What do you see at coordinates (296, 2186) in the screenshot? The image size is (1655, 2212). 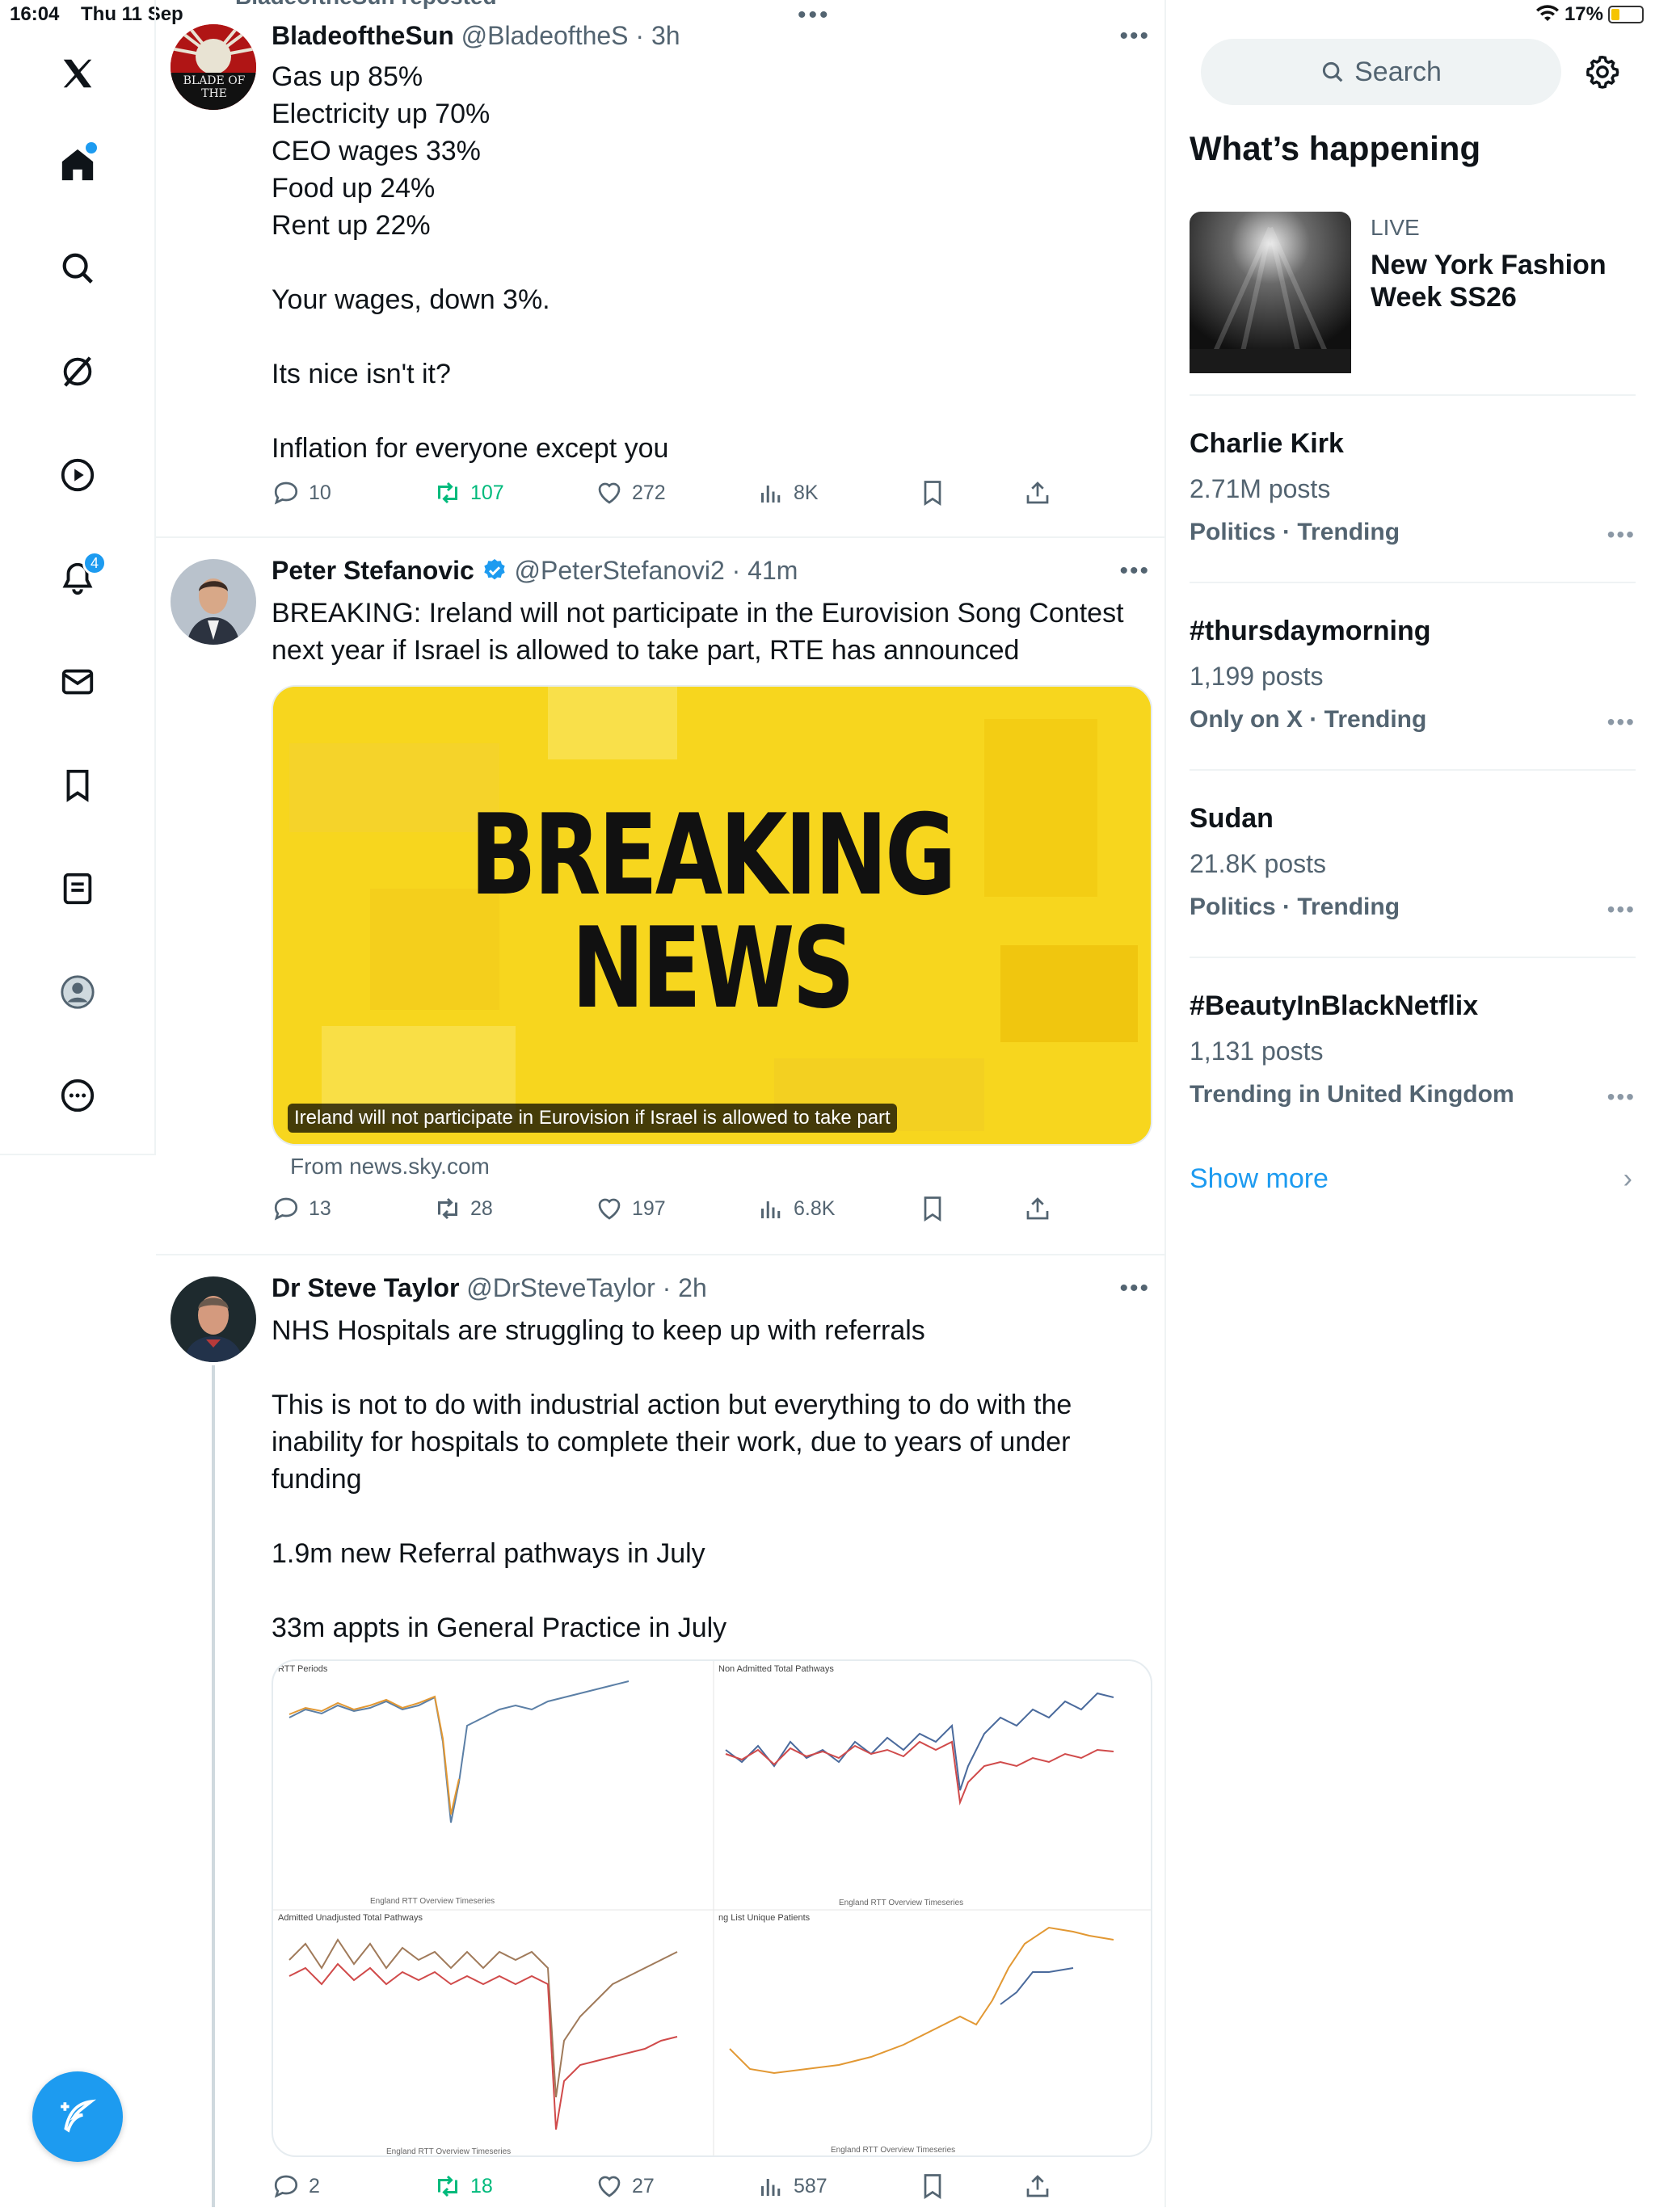 I see `reply-button: 2` at bounding box center [296, 2186].